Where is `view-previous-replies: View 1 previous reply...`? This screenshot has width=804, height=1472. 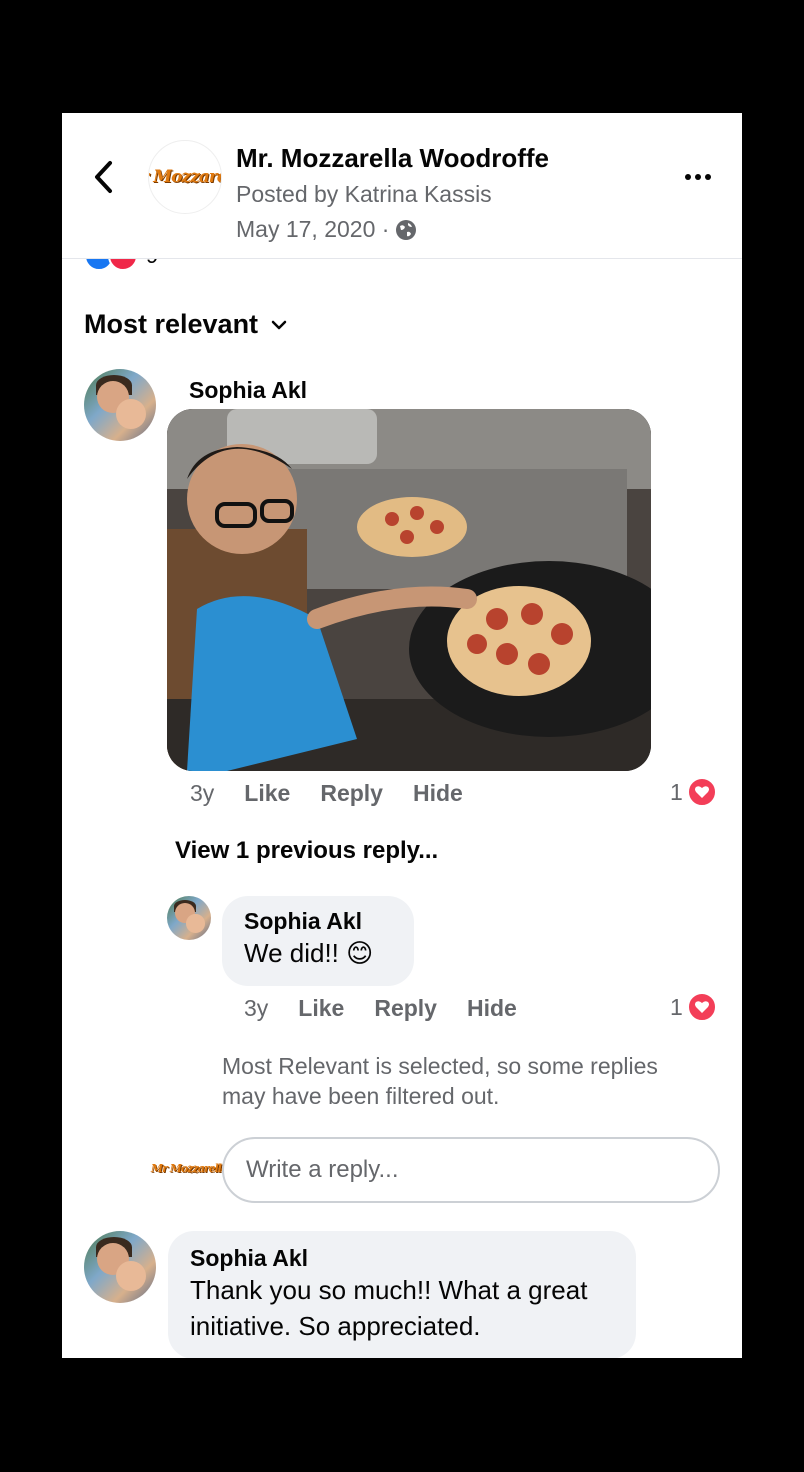 view-previous-replies: View 1 previous reply... is located at coordinates (306, 851).